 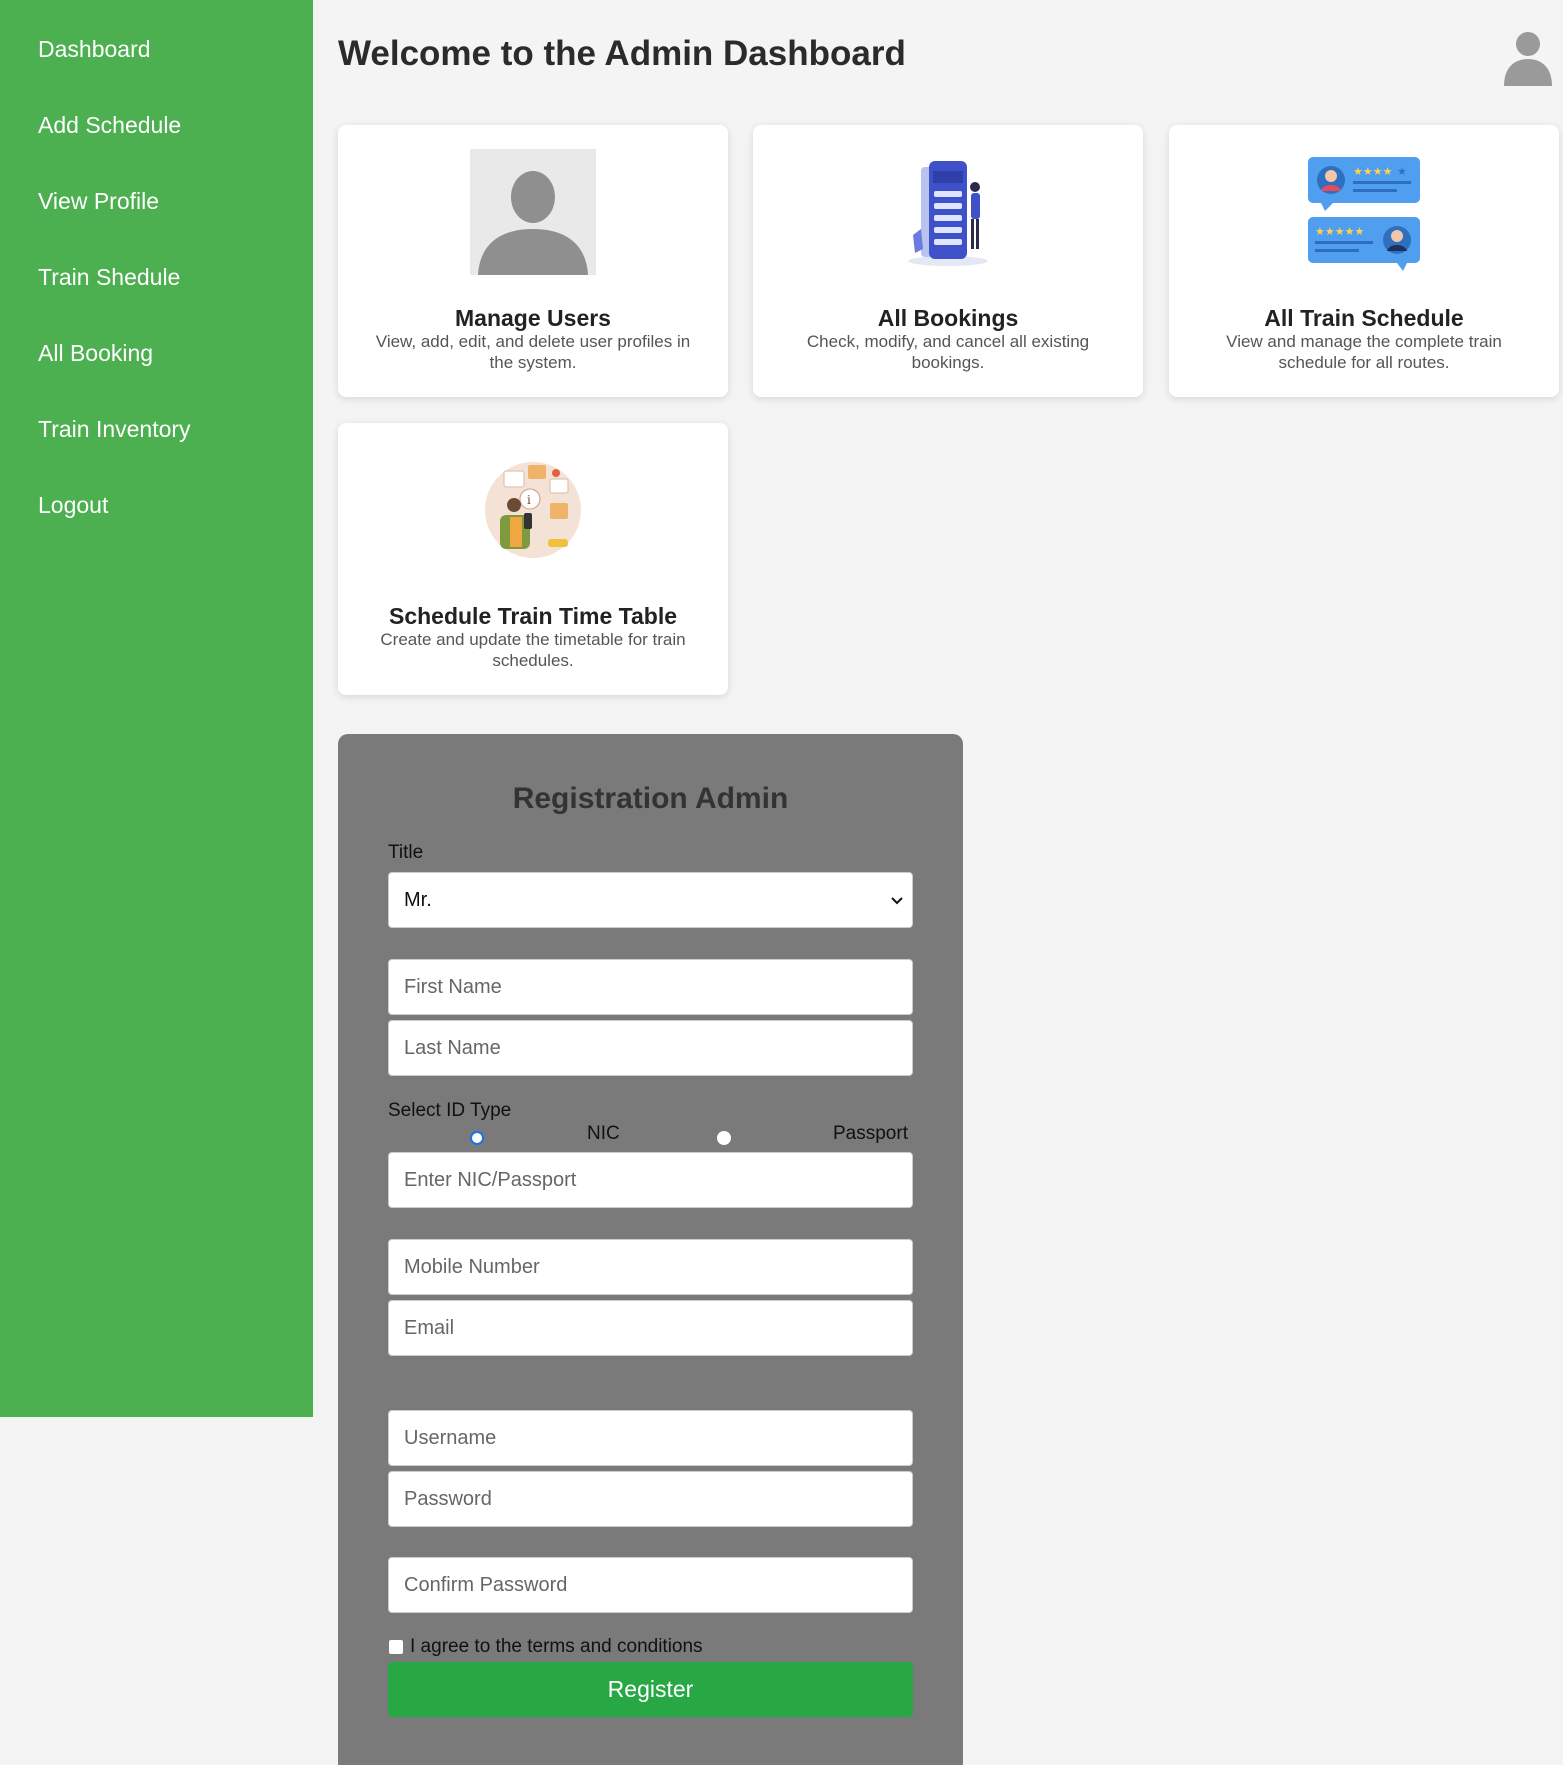 What do you see at coordinates (870, 1133) in the screenshot?
I see `passport-radio-label: Passport` at bounding box center [870, 1133].